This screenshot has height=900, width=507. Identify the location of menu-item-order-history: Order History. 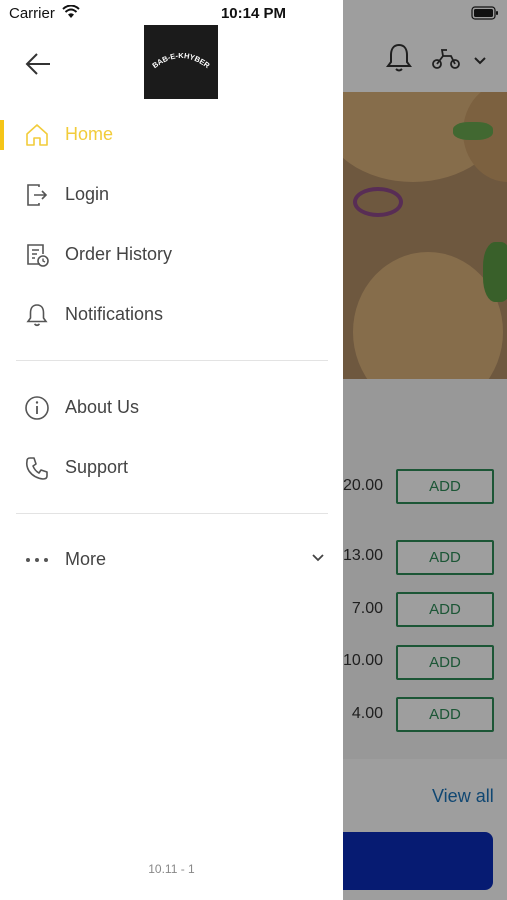
(171, 255).